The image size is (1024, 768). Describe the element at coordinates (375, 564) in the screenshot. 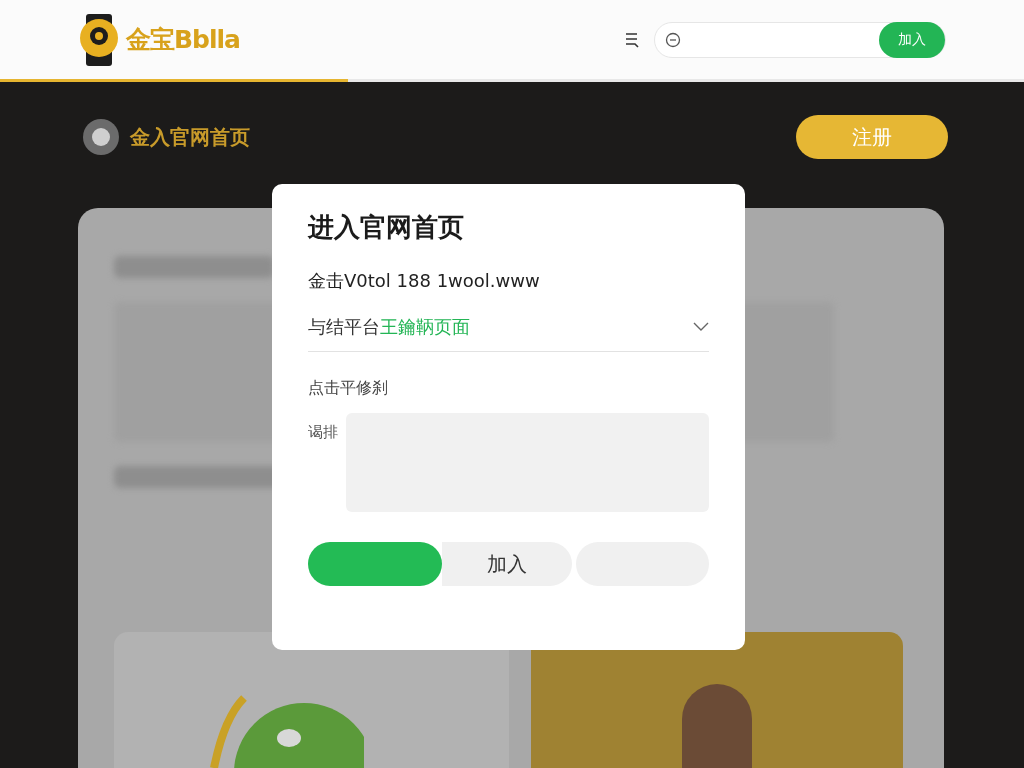

I see `confirm-button` at that location.